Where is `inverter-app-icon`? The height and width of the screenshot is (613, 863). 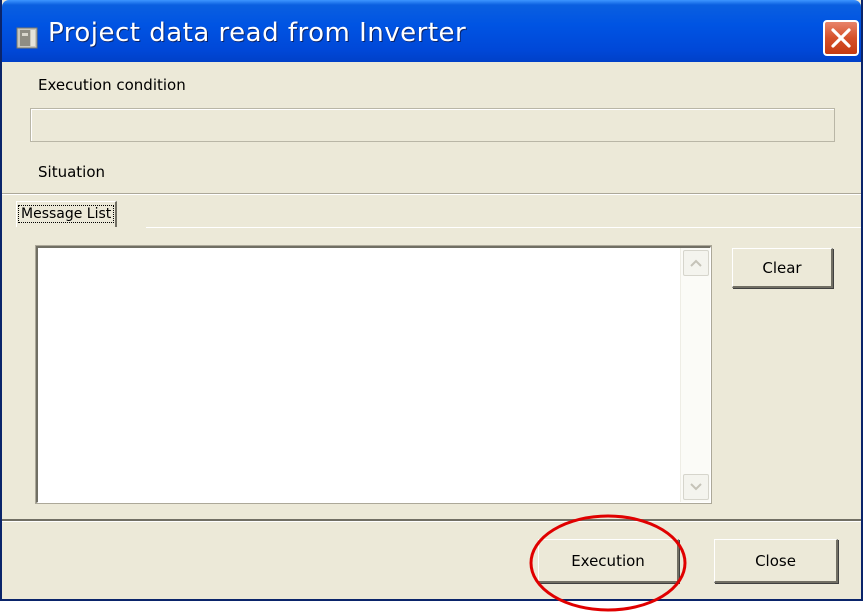 inverter-app-icon is located at coordinates (27, 38).